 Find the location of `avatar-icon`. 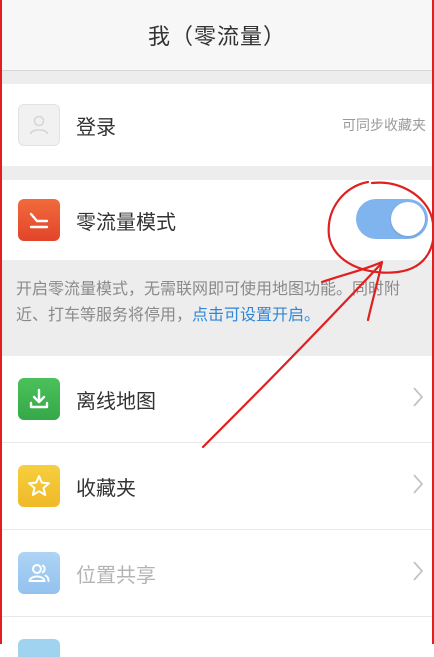

avatar-icon is located at coordinates (39, 125).